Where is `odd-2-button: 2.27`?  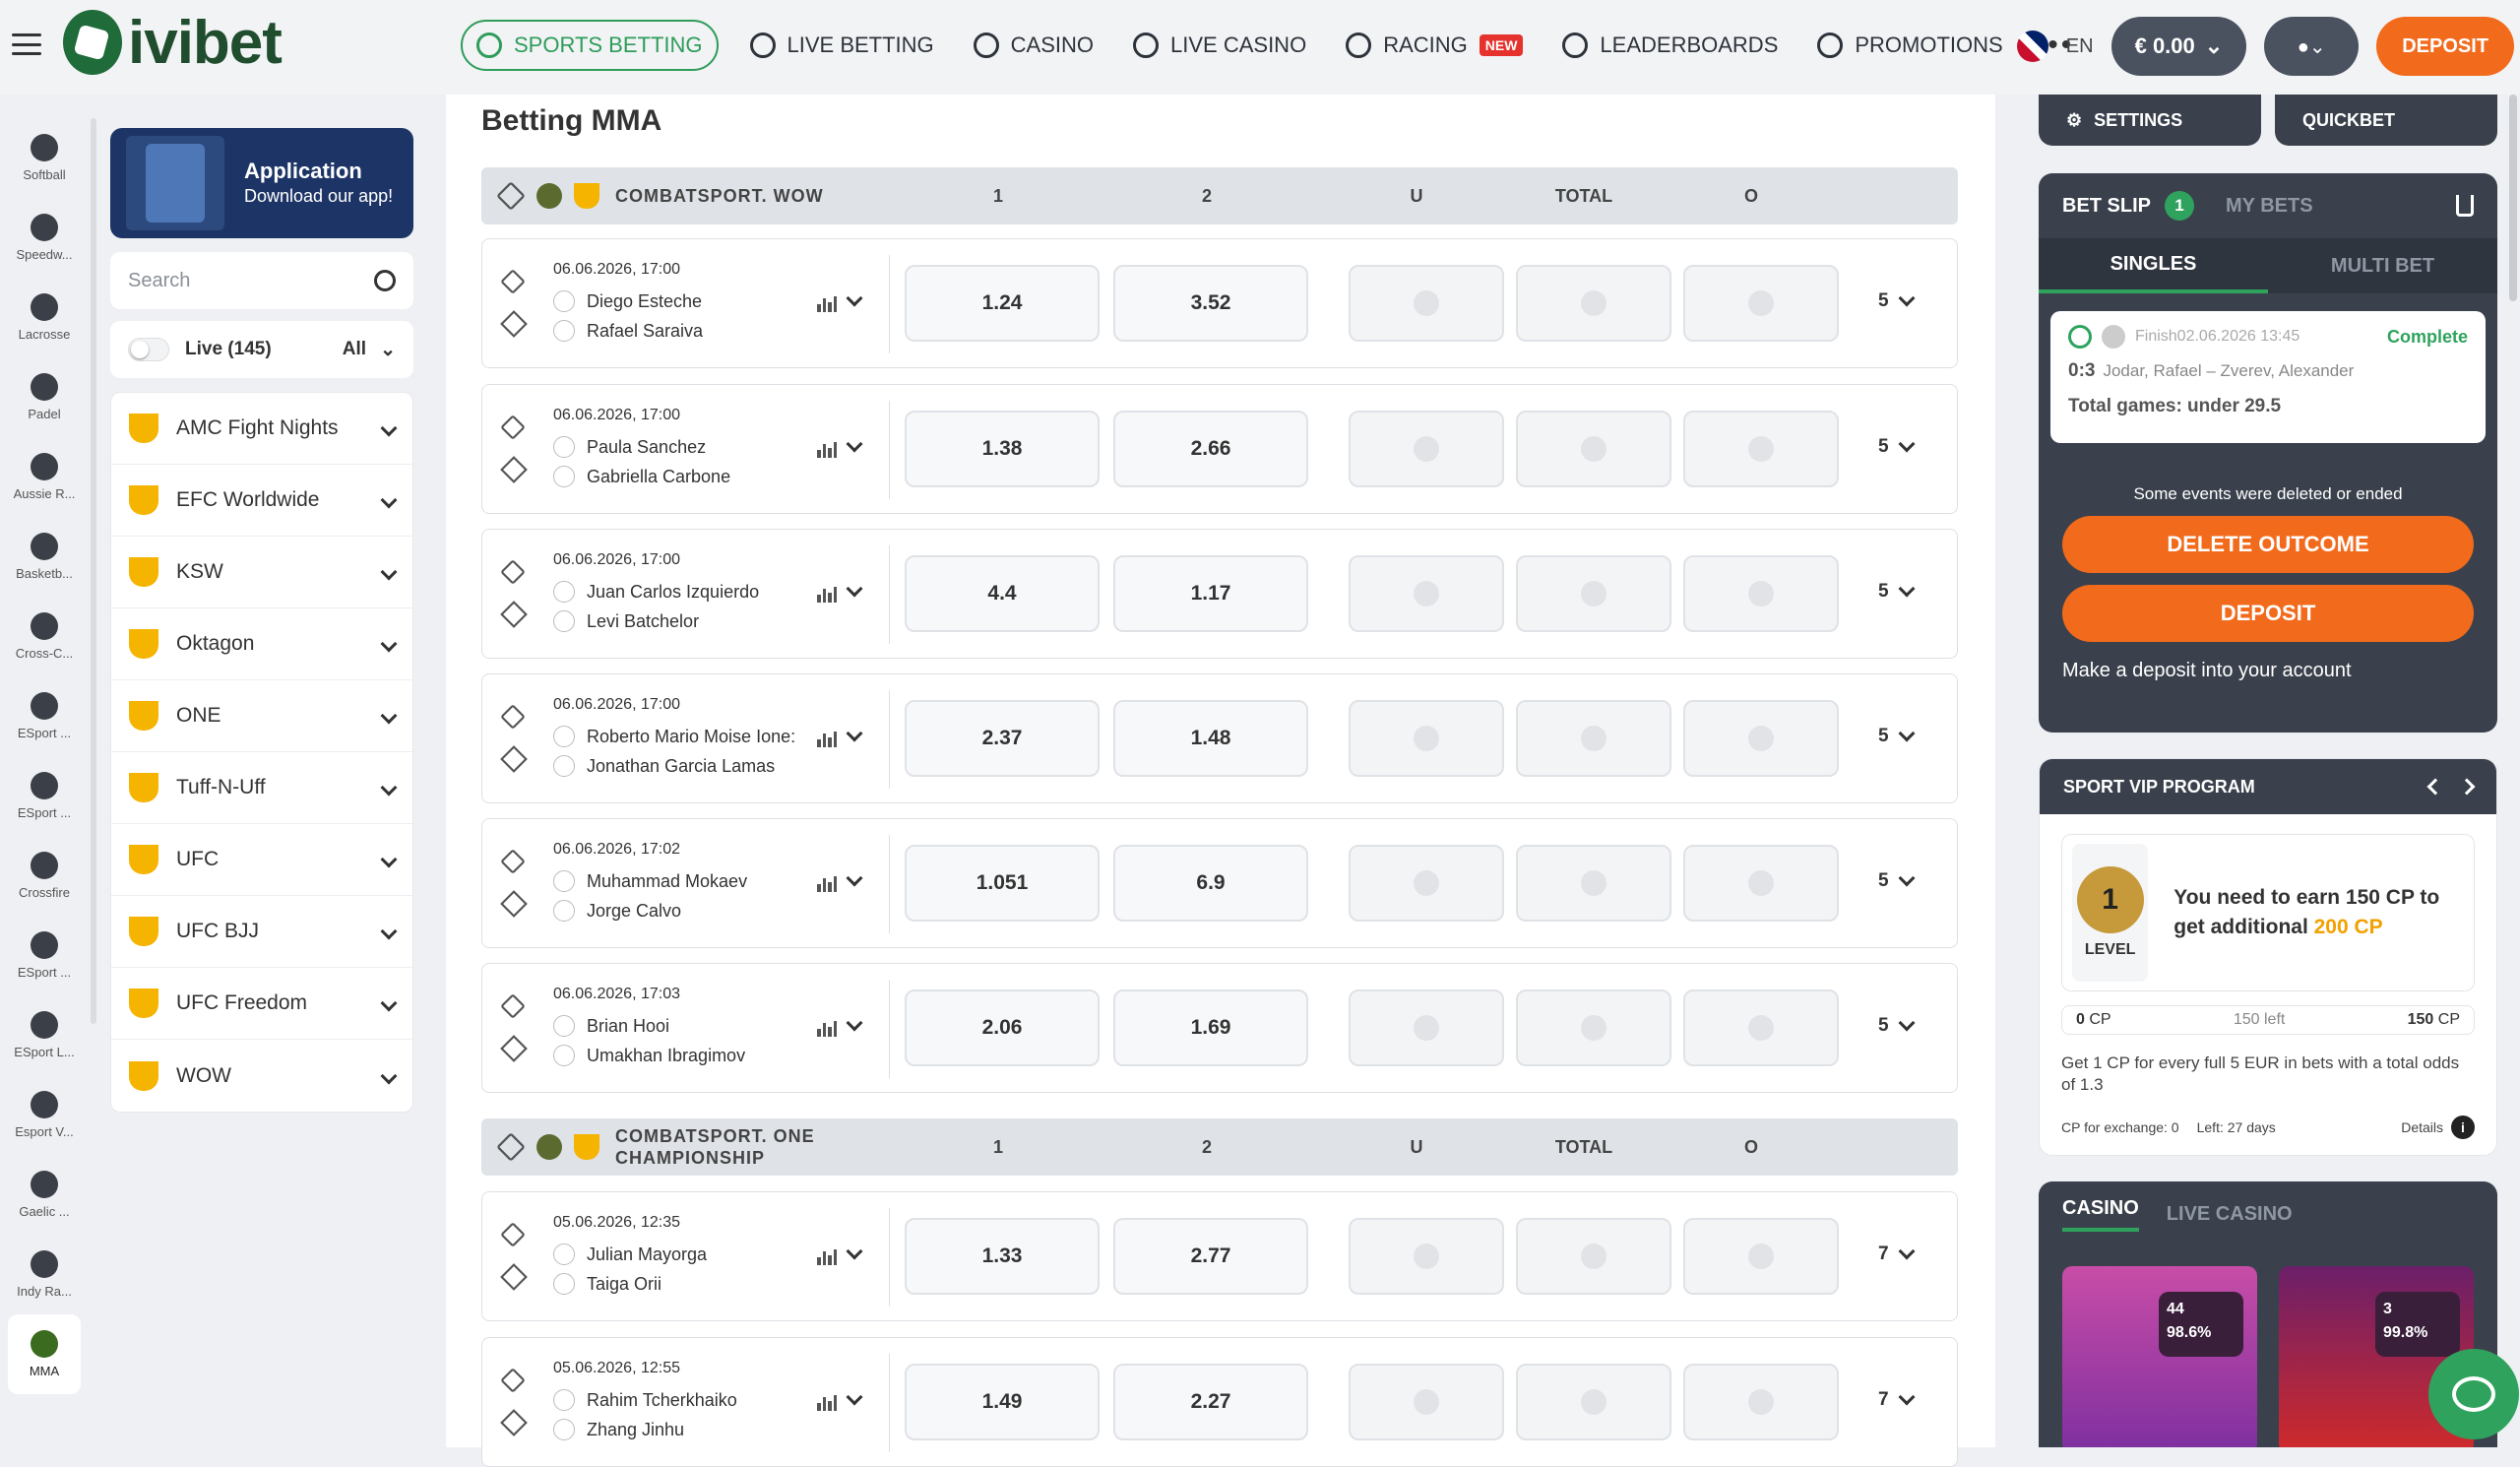
odd-2-button: 2.27 is located at coordinates (1210, 1402).